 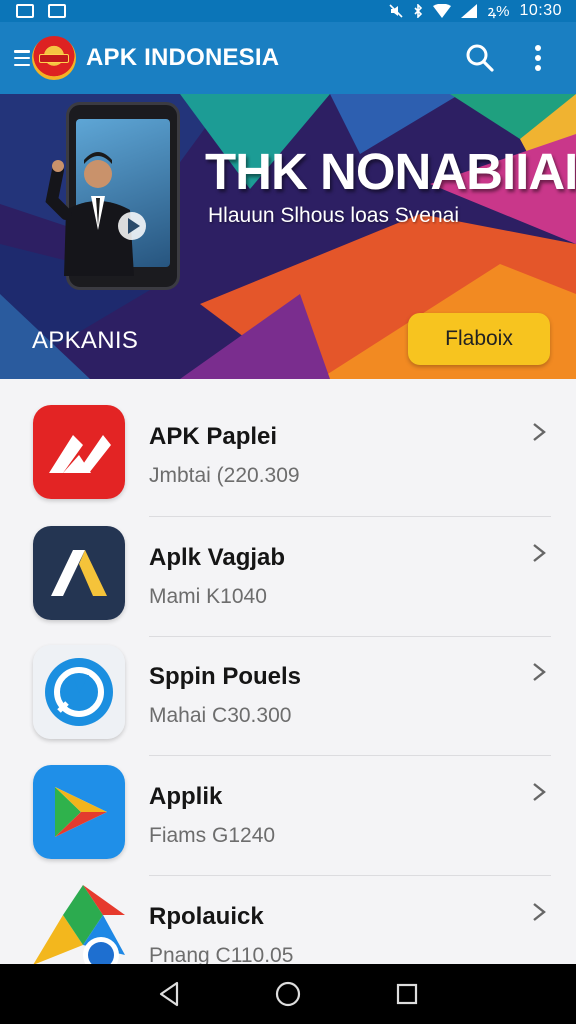 What do you see at coordinates (212, 835) in the screenshot?
I see `app-meta: Fiams G1240` at bounding box center [212, 835].